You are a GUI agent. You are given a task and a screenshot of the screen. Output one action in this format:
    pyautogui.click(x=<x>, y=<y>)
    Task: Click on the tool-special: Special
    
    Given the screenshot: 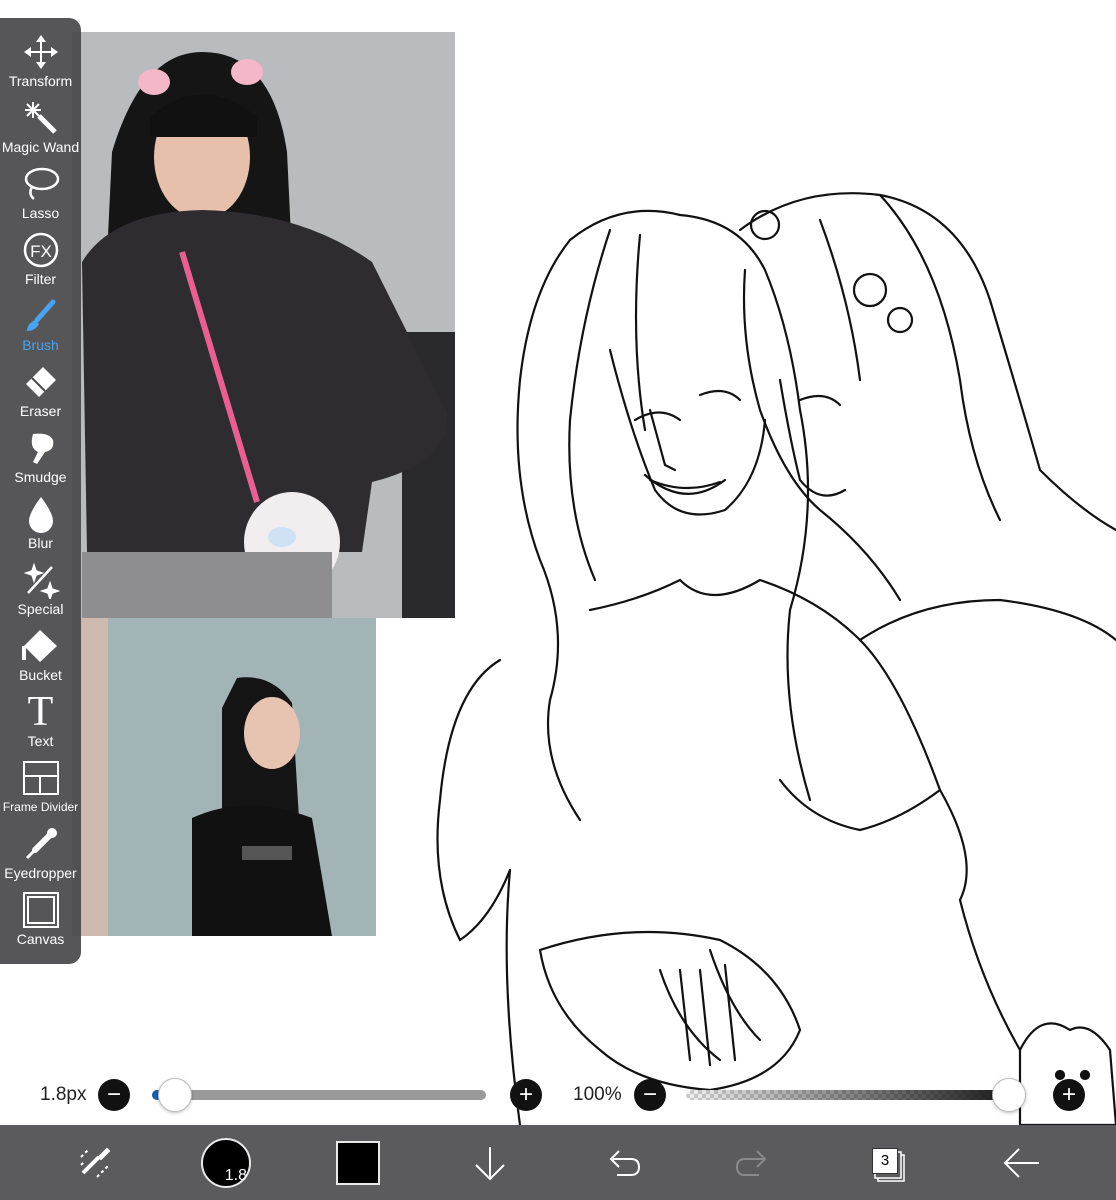 What is the action you would take?
    pyautogui.click(x=40, y=593)
    